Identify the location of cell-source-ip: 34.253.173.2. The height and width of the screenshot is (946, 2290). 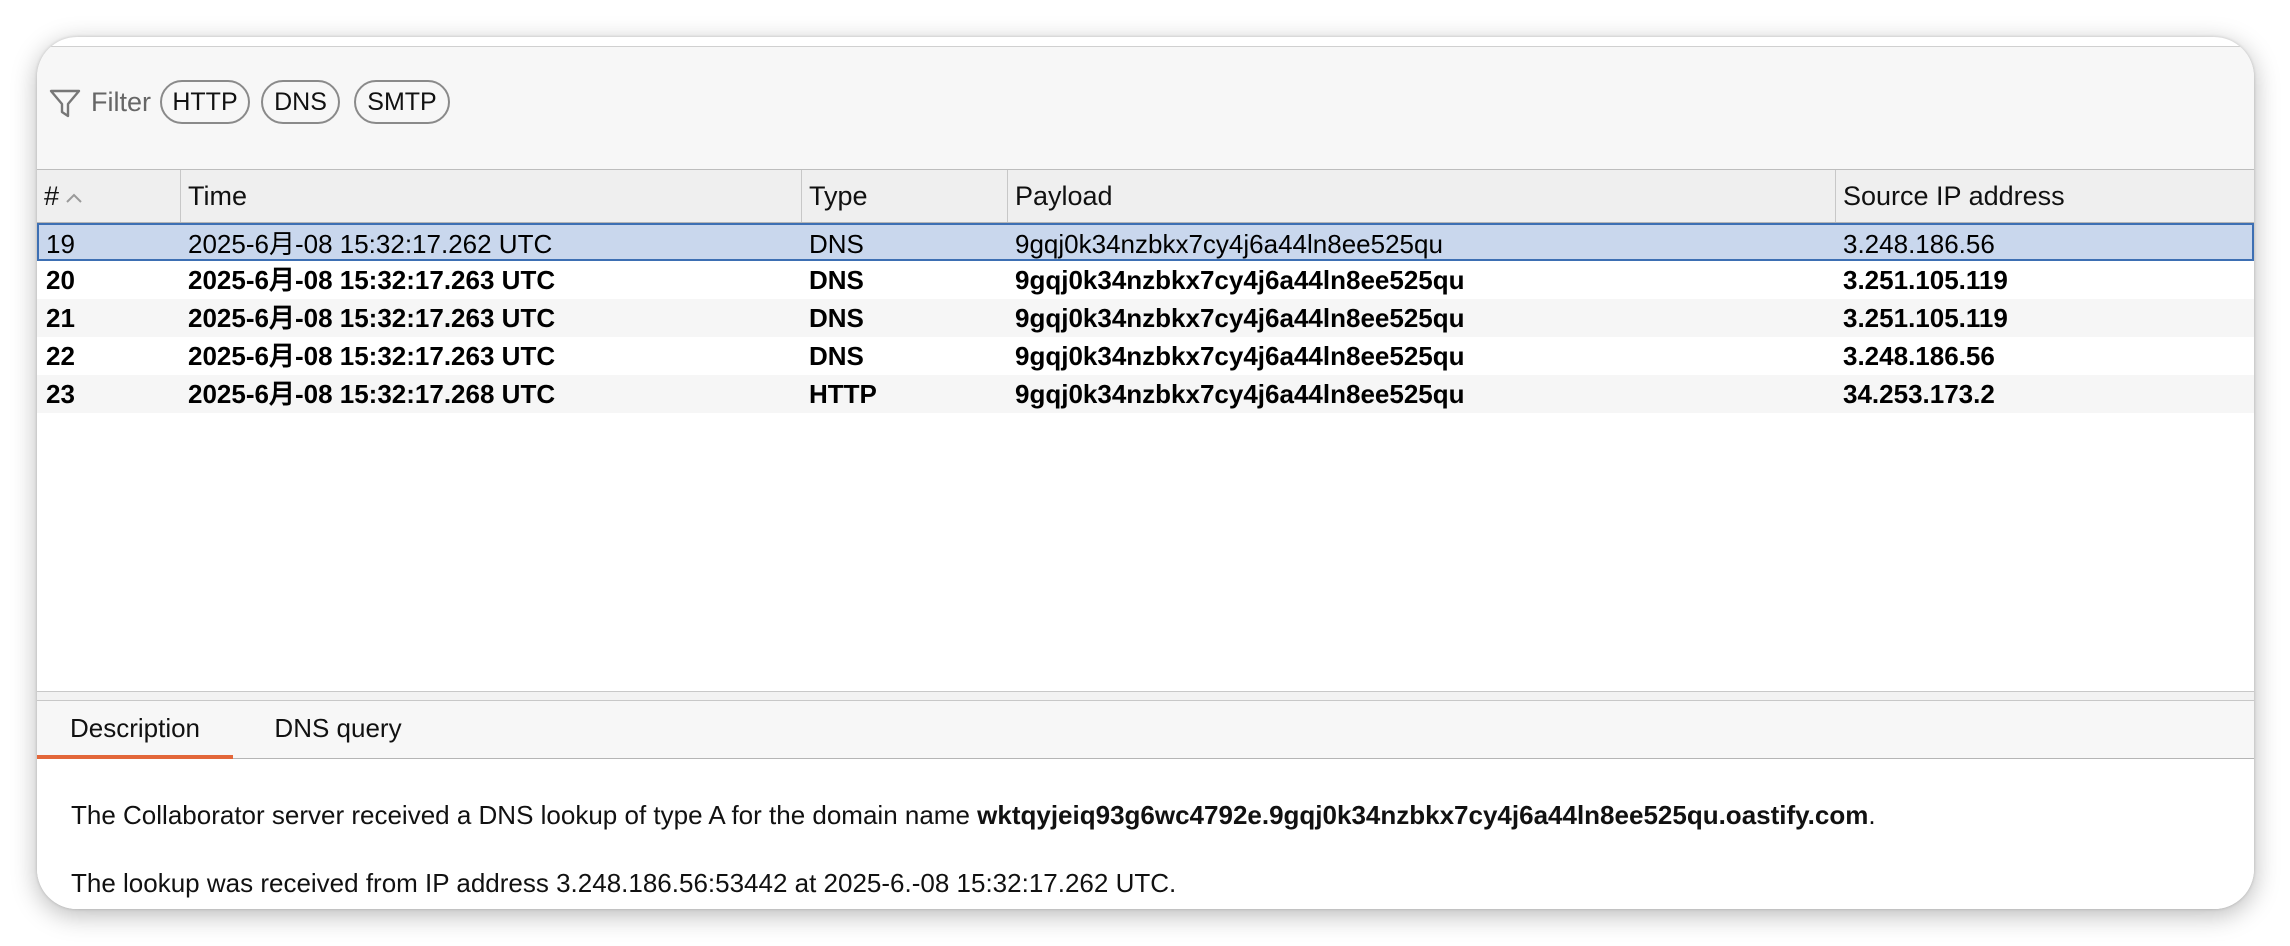
(1919, 394).